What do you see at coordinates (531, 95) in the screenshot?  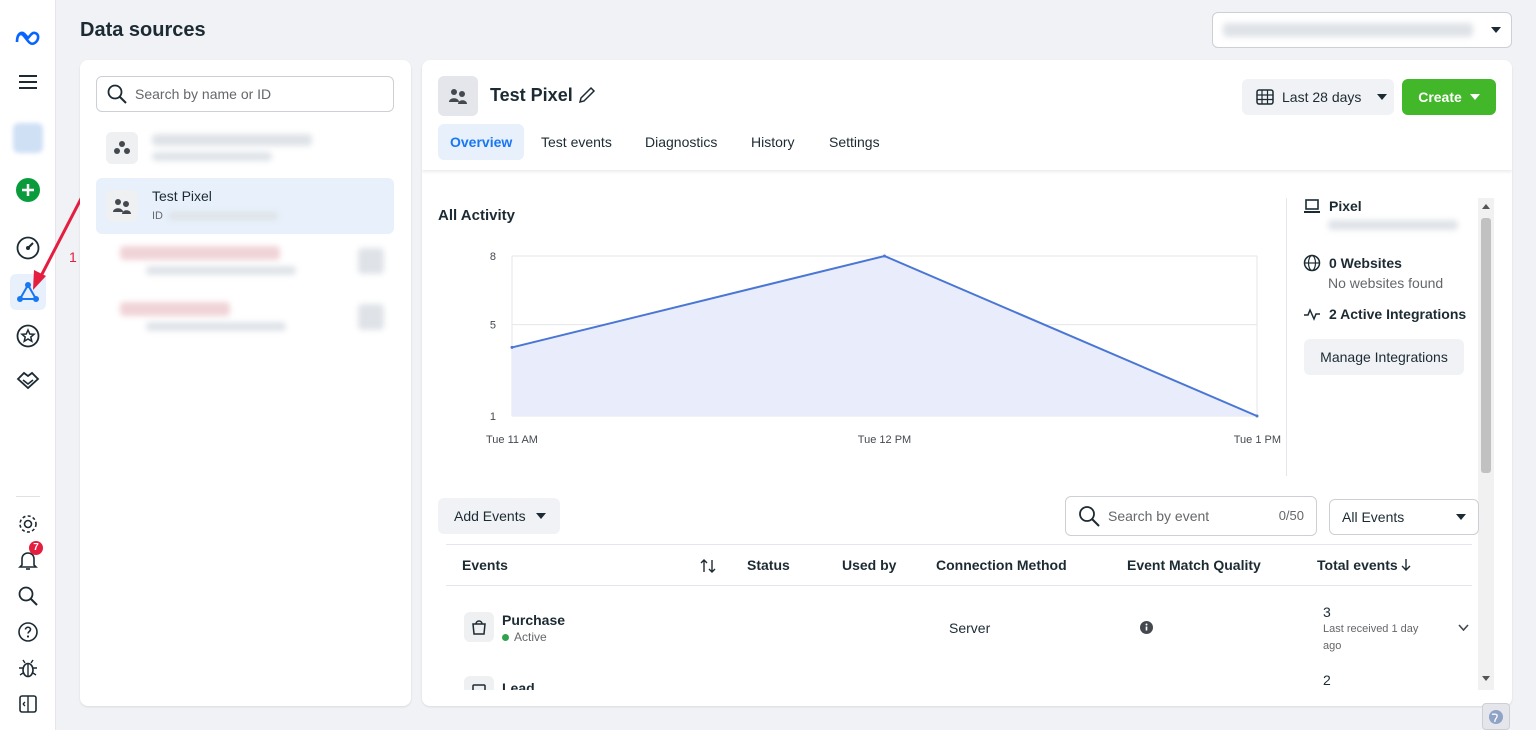 I see `pixel-title: Test Pixel` at bounding box center [531, 95].